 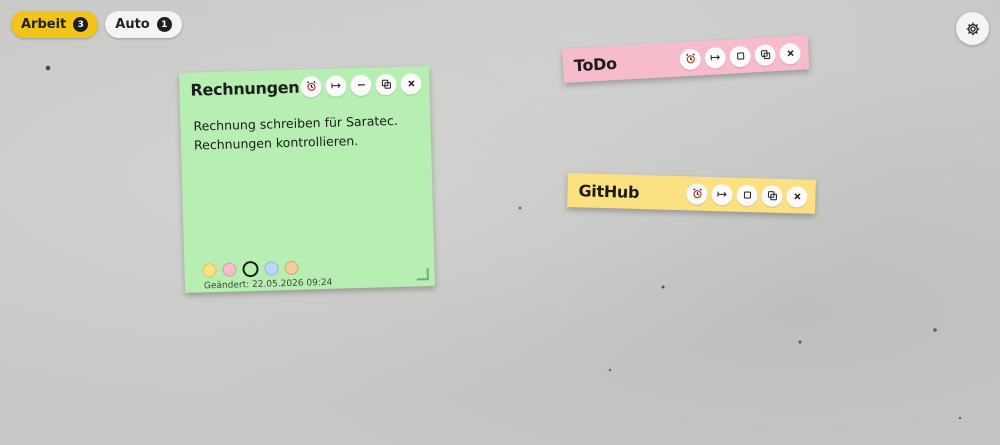 I want to click on minus-icon, so click(x=361, y=85).